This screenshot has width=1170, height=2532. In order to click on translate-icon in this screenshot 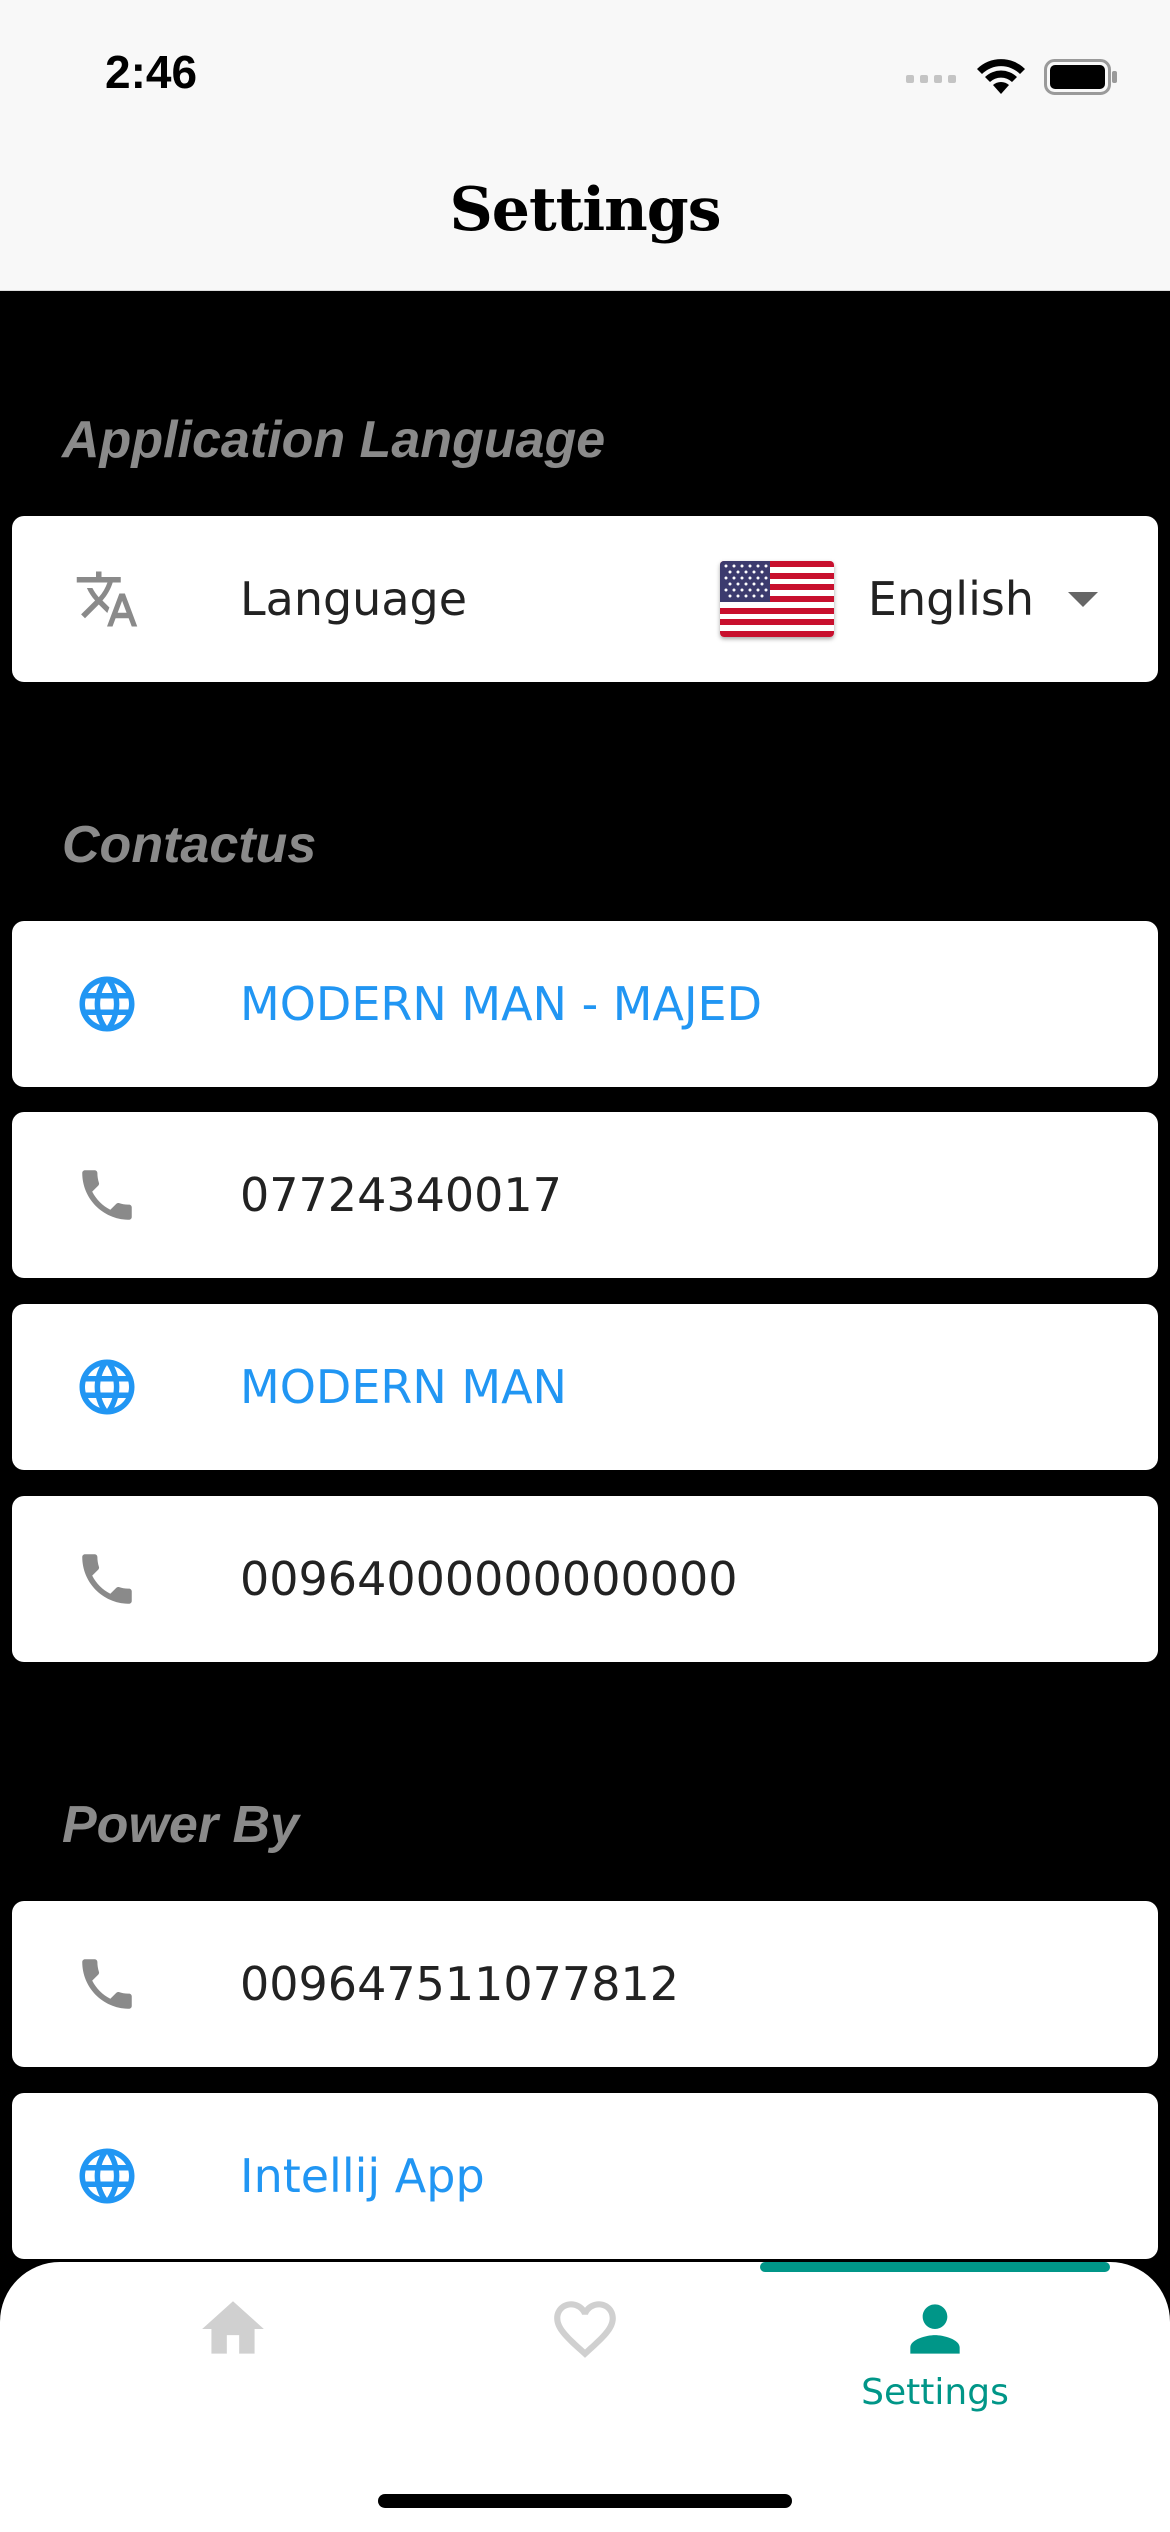, I will do `click(107, 599)`.